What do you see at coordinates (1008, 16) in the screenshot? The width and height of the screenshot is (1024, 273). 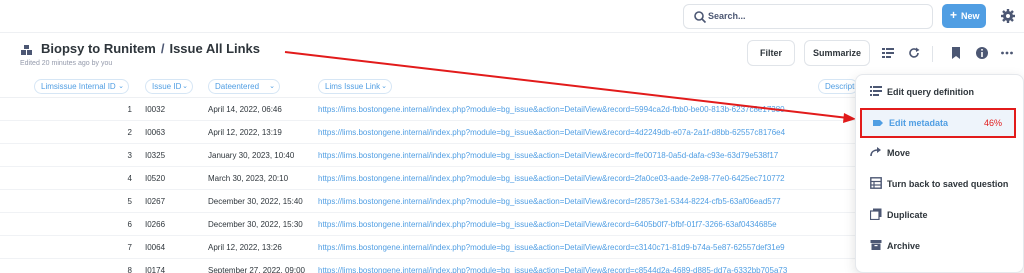 I see `gear-icon` at bounding box center [1008, 16].